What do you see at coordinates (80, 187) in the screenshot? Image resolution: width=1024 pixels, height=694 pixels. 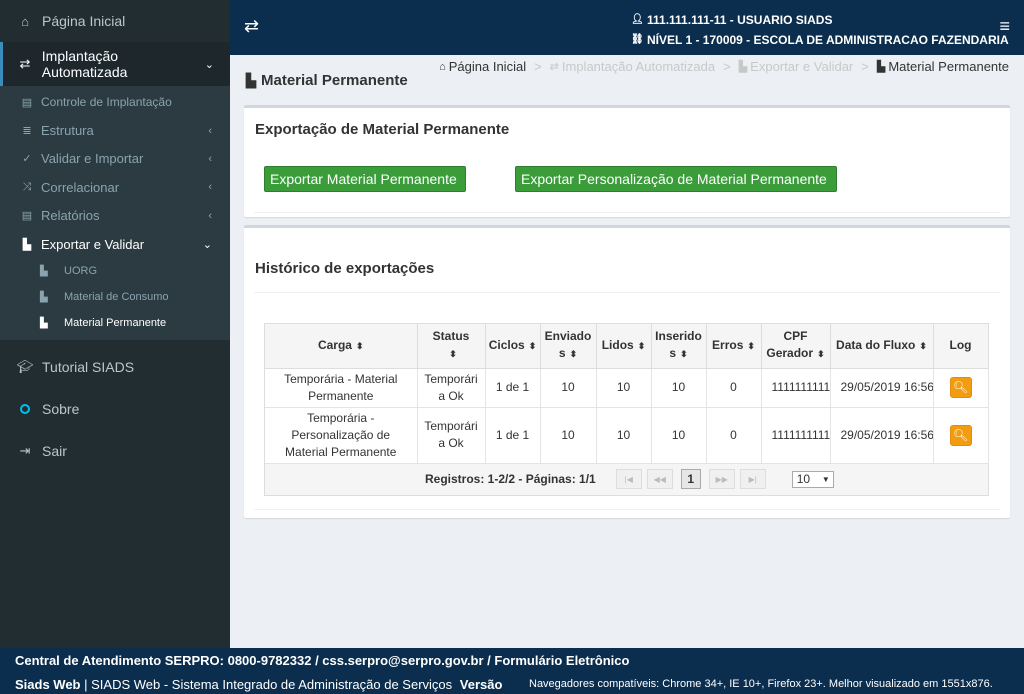 I see `sidebar-item-label: Correlacionar` at bounding box center [80, 187].